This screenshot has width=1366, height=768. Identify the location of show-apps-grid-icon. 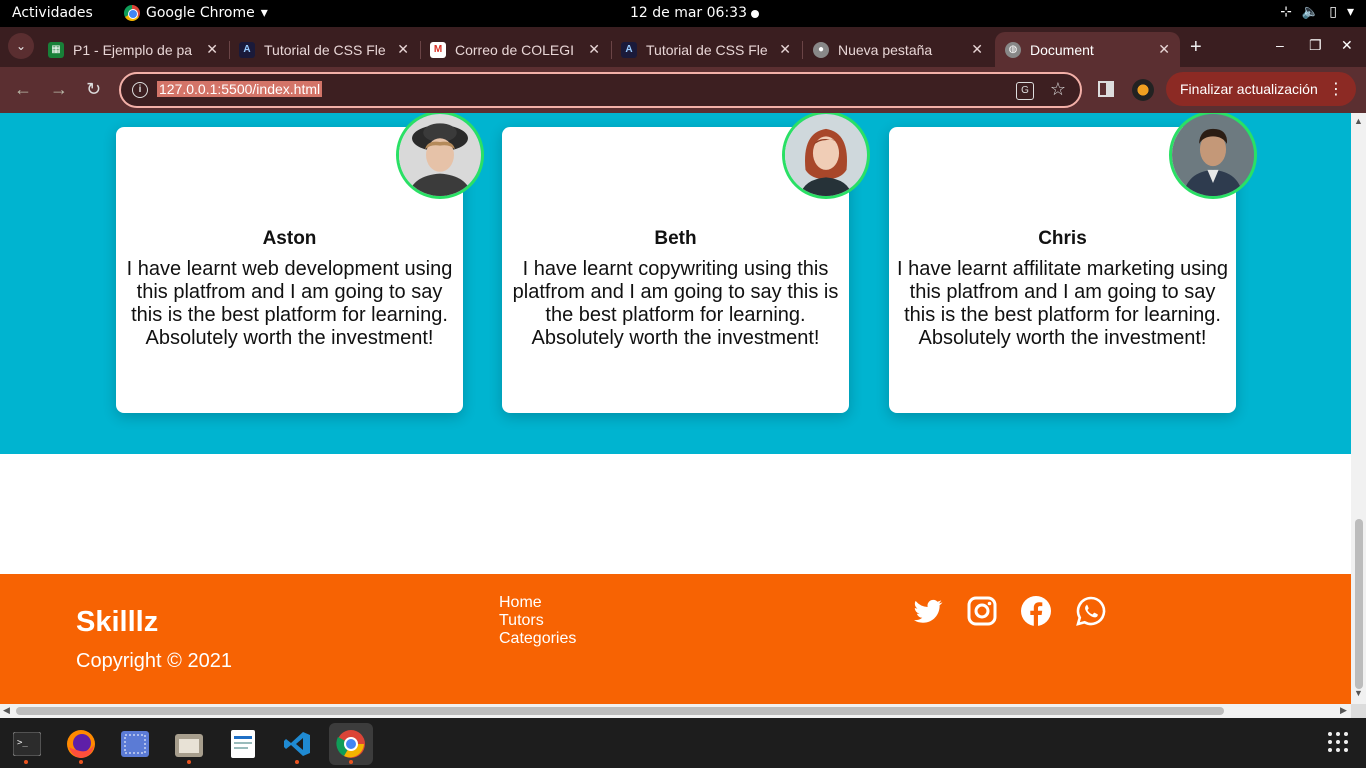
(1338, 742).